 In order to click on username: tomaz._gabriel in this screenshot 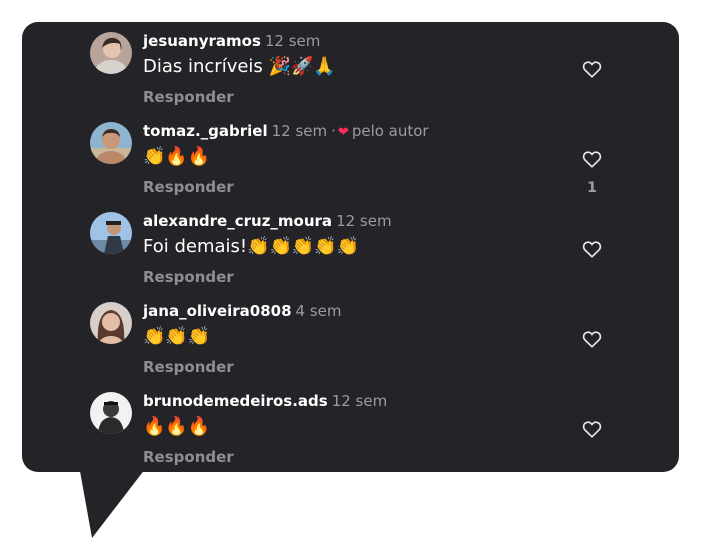, I will do `click(205, 131)`.